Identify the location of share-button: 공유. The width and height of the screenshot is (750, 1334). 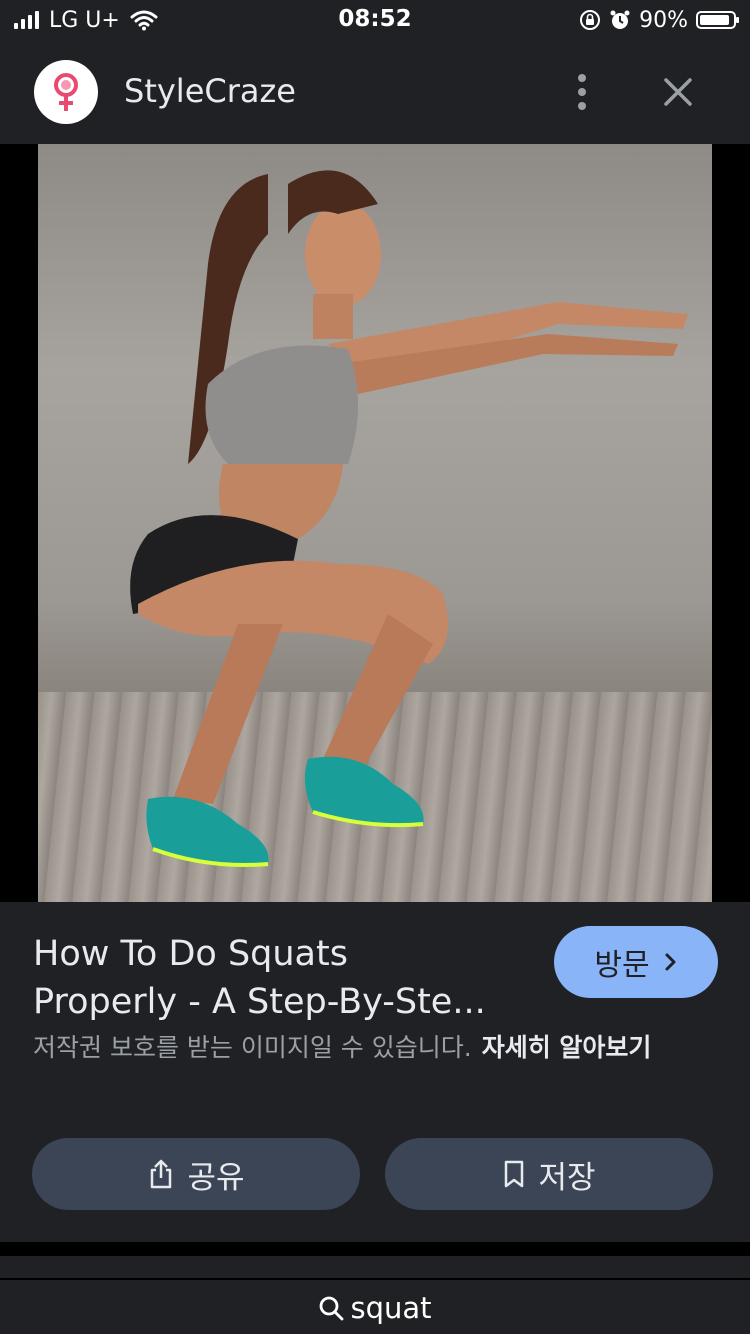
(196, 1174).